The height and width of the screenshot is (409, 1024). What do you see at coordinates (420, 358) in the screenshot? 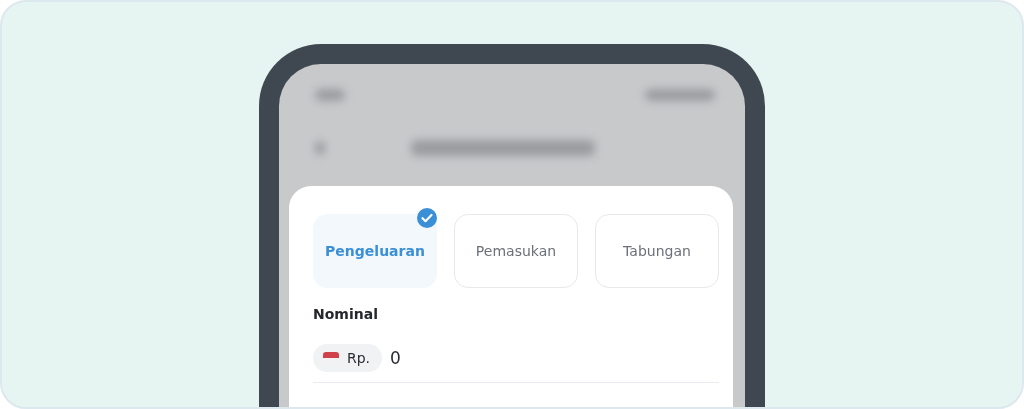
I see `amount-field: 0` at bounding box center [420, 358].